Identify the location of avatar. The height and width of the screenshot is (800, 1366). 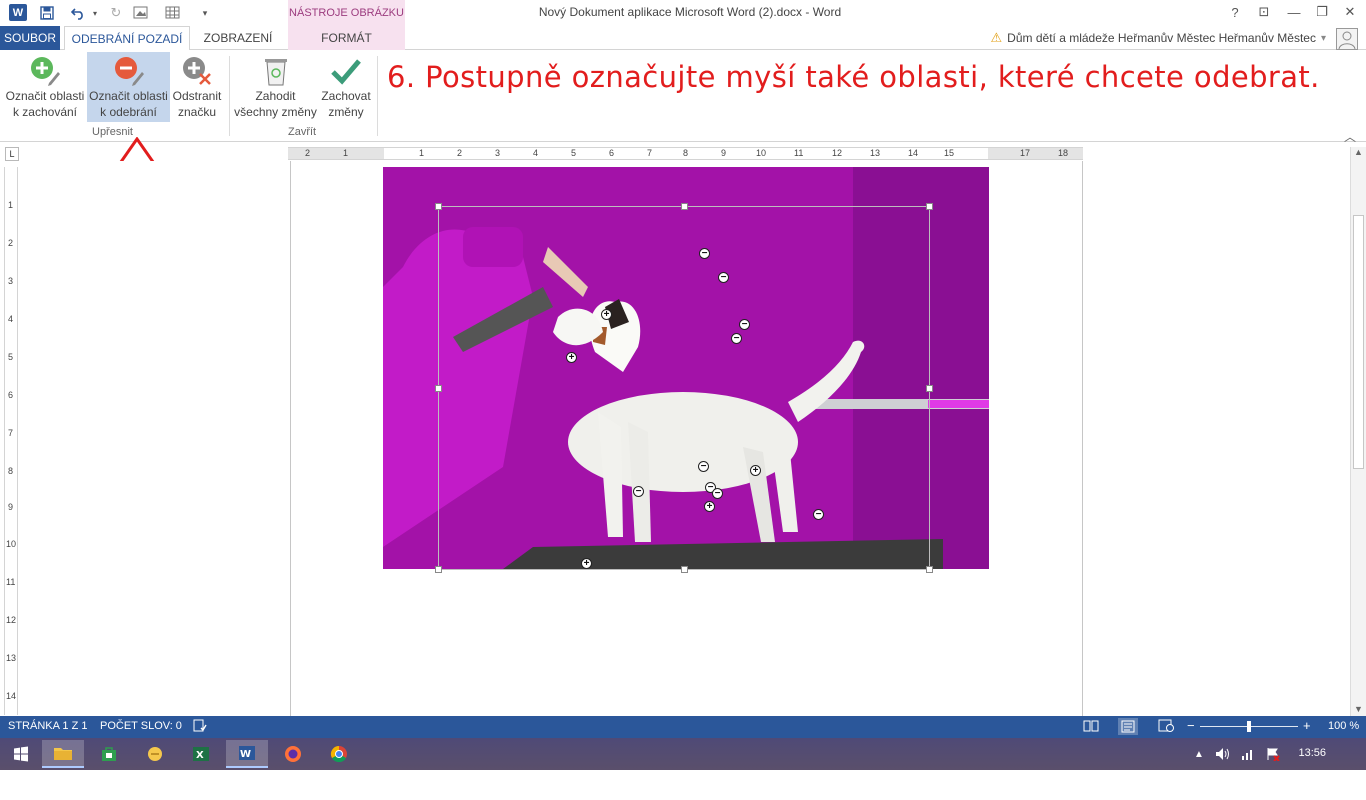
(1347, 39).